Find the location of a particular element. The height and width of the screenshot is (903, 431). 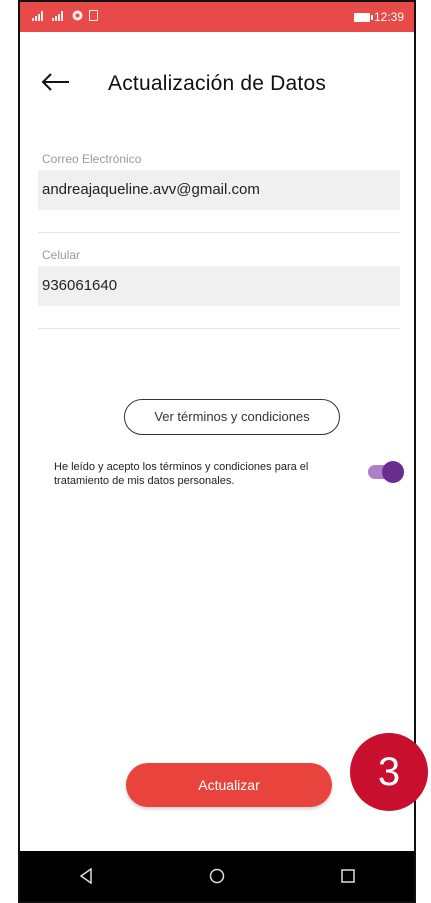

step-badge: 3 is located at coordinates (389, 772).